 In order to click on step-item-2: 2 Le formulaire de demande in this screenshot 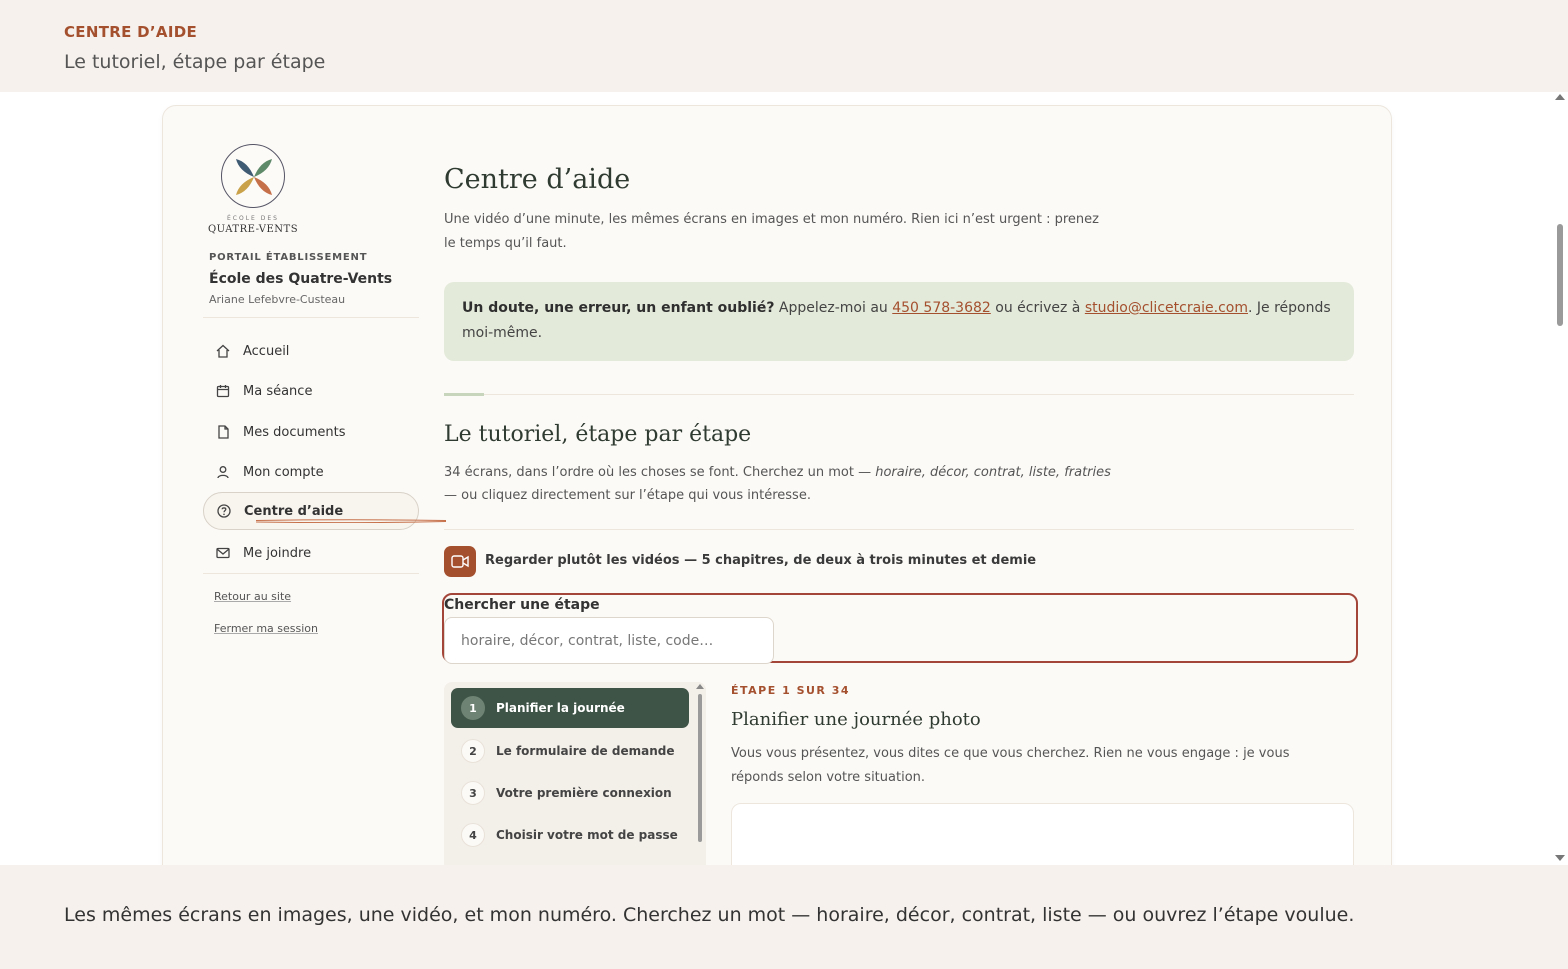, I will do `click(570, 751)`.